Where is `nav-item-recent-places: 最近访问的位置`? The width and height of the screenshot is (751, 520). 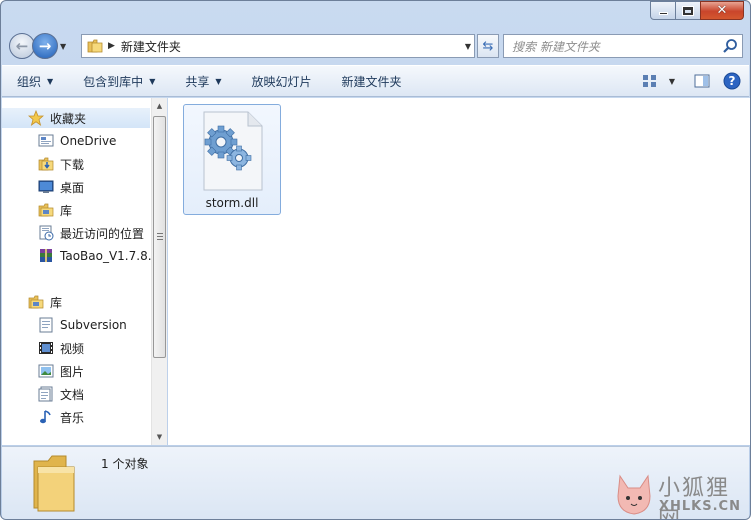
nav-item-recent-places: 最近访问的位置 is located at coordinates (91, 233).